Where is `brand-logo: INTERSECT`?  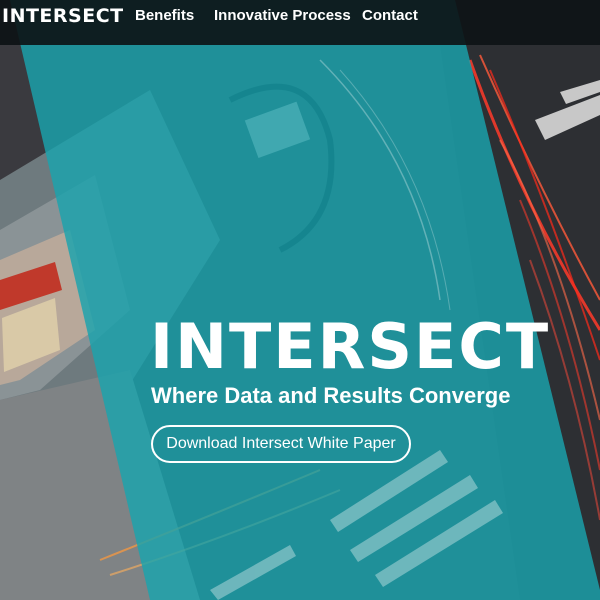
brand-logo: INTERSECT is located at coordinates (63, 16).